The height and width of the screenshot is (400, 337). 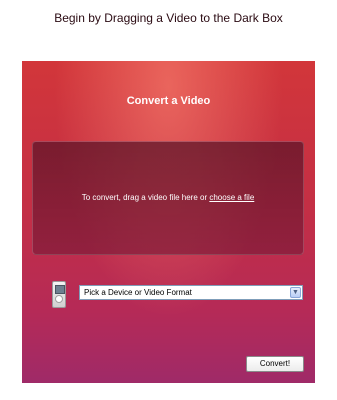 What do you see at coordinates (60, 289) in the screenshot?
I see `ipod-screen` at bounding box center [60, 289].